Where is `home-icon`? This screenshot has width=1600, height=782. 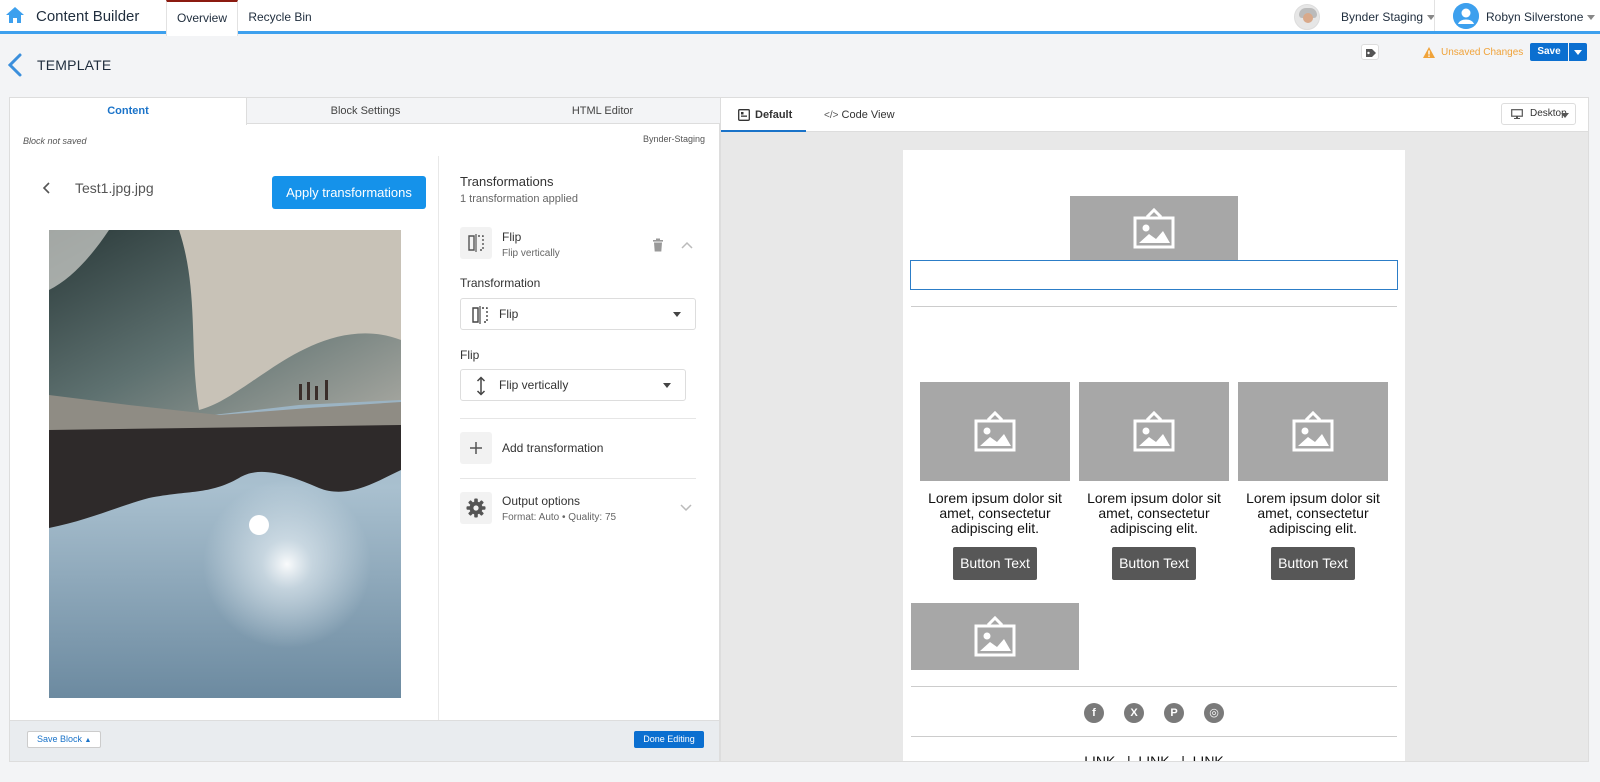
home-icon is located at coordinates (15, 15).